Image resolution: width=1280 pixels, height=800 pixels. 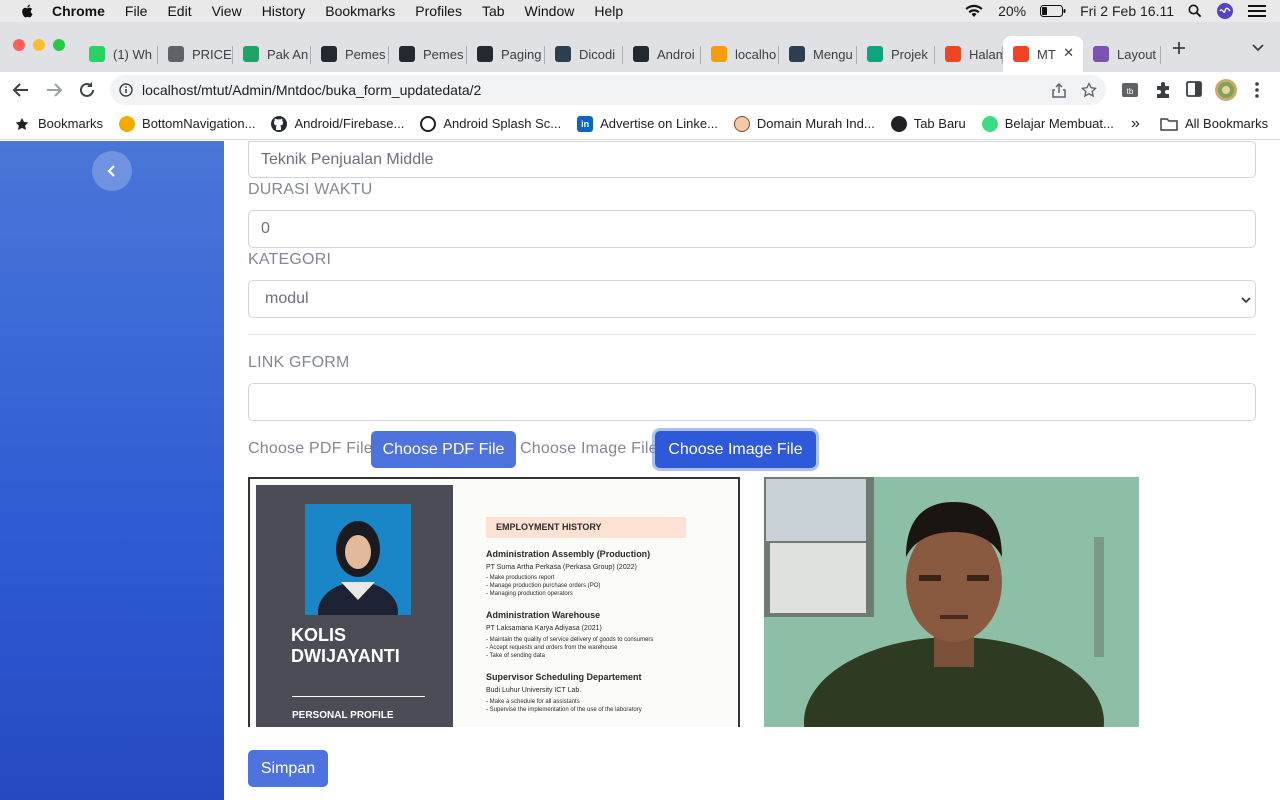 I want to click on tab-9: Mengu, so click(x=818, y=54).